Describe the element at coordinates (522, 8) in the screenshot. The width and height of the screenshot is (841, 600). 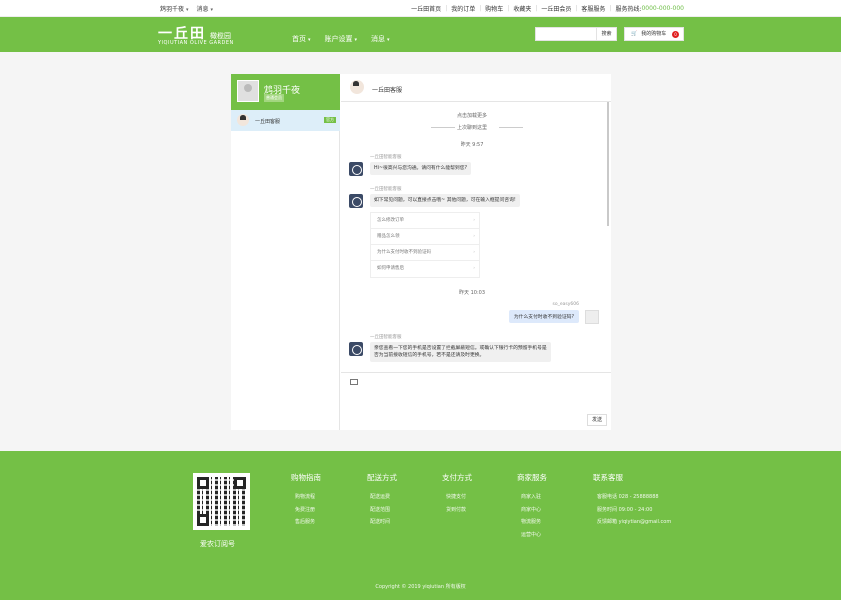
I see `link-favorites: 收藏夹` at that location.